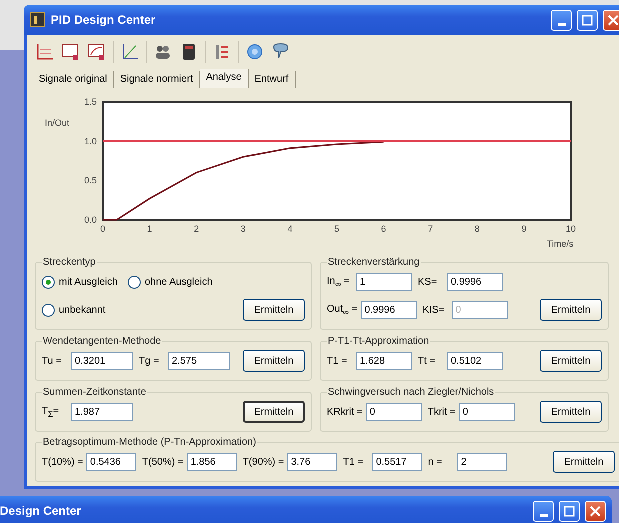 The image size is (619, 523). I want to click on axis-tick-label: 9, so click(524, 229).